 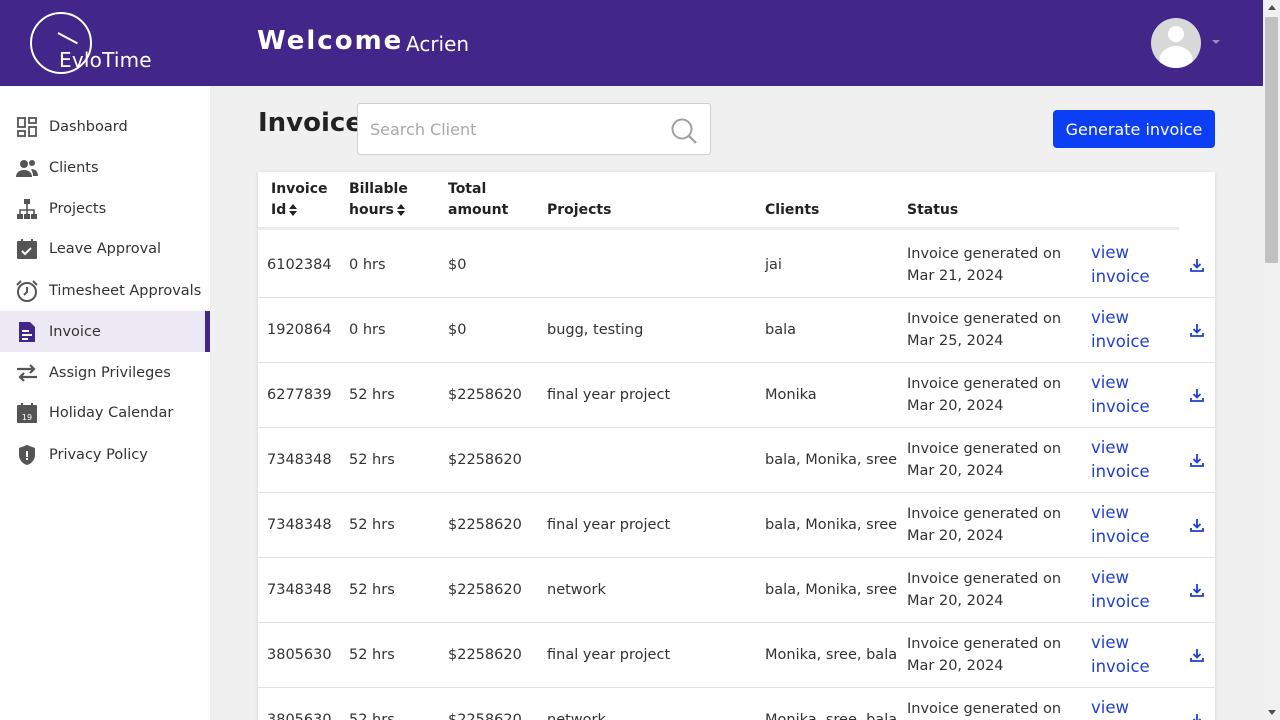 What do you see at coordinates (1271, 360) in the screenshot?
I see `page-scrollbar` at bounding box center [1271, 360].